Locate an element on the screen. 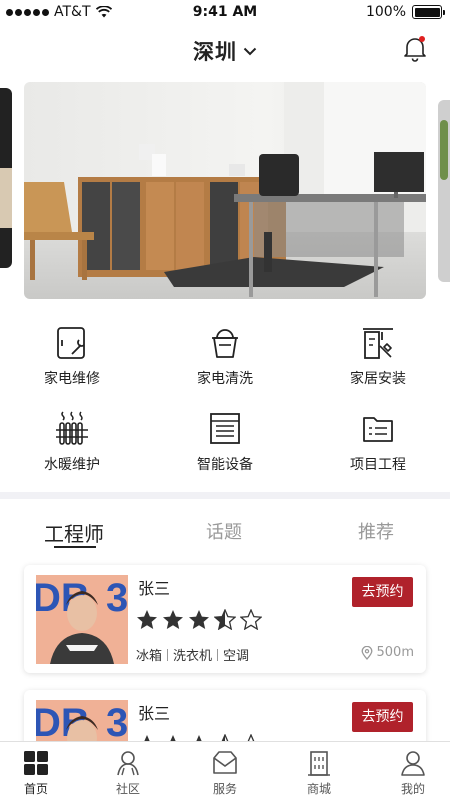 The height and width of the screenshot is (800, 450). distance: 500m is located at coordinates (387, 652).